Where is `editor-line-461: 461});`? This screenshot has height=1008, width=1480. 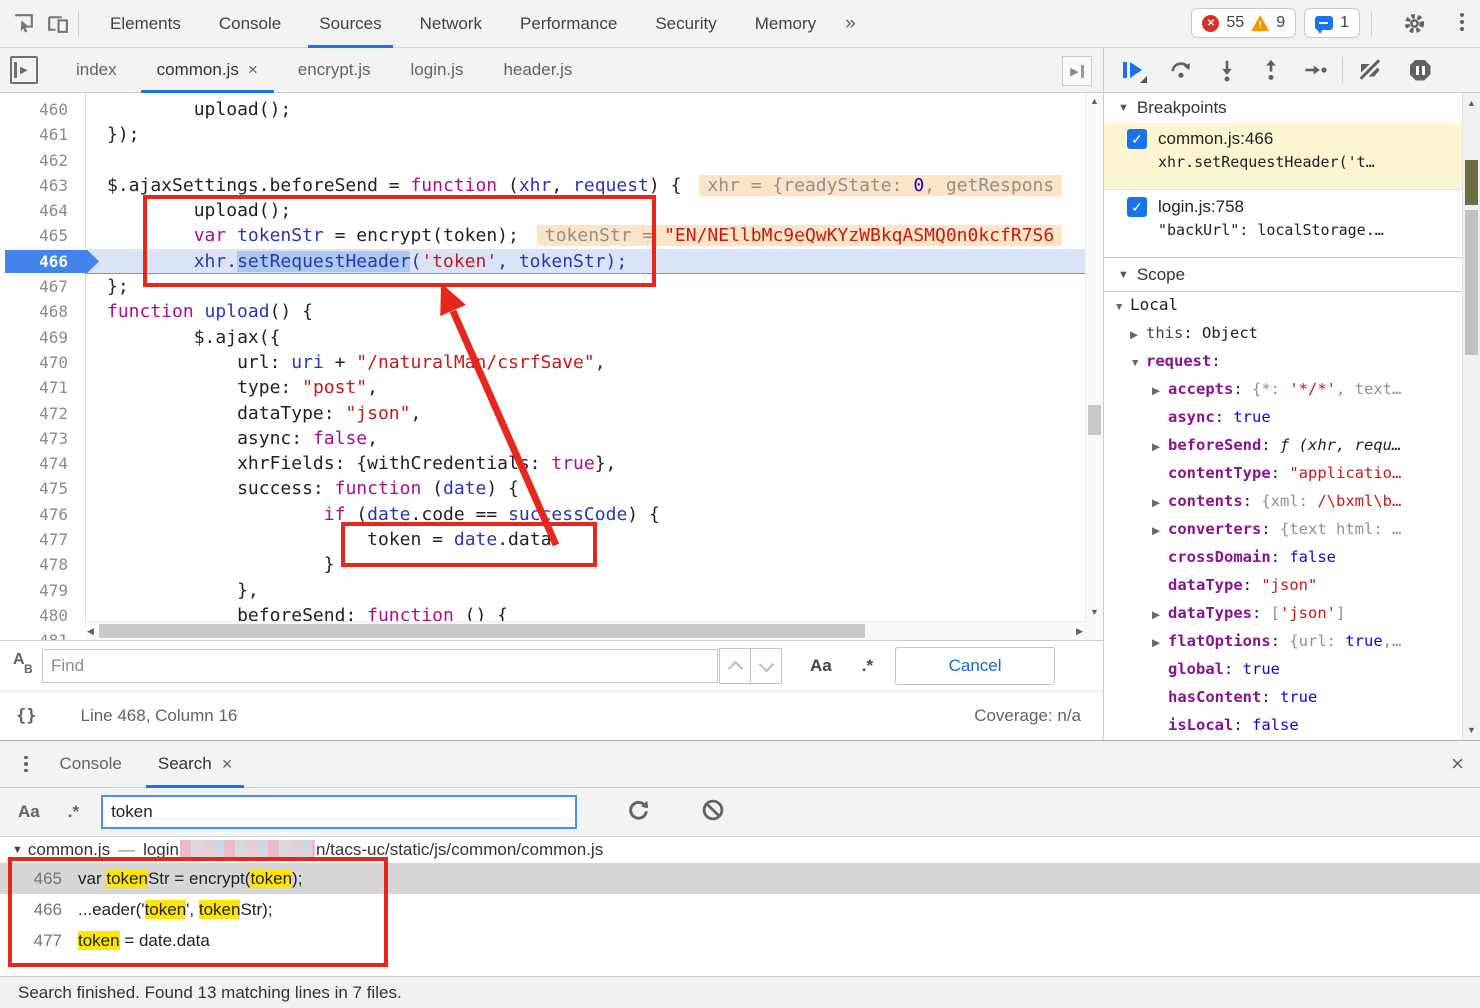
editor-line-461: 461}); is located at coordinates (542, 134).